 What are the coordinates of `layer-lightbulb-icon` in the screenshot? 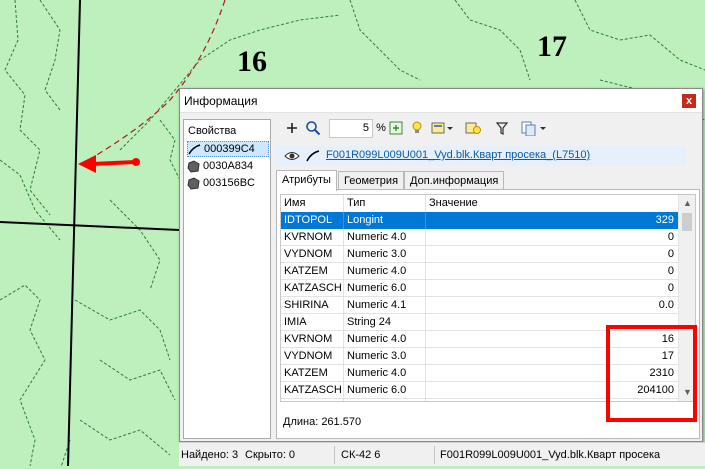 It's located at (473, 128).